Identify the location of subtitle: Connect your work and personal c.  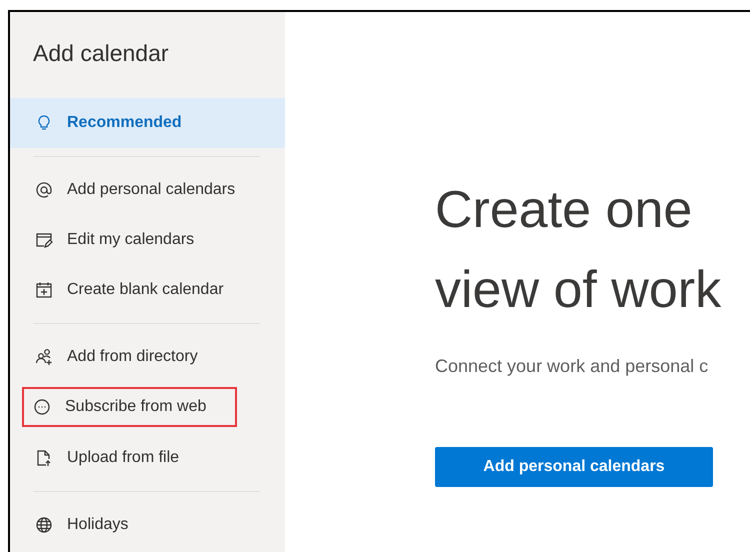
(571, 366).